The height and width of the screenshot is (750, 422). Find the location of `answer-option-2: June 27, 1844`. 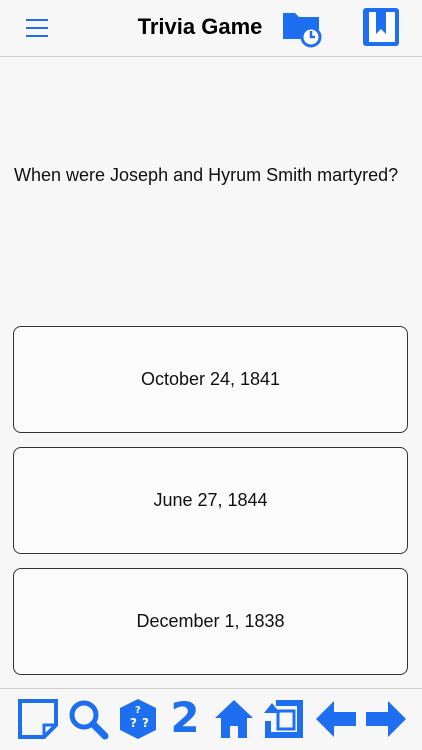

answer-option-2: June 27, 1844 is located at coordinates (210, 500).